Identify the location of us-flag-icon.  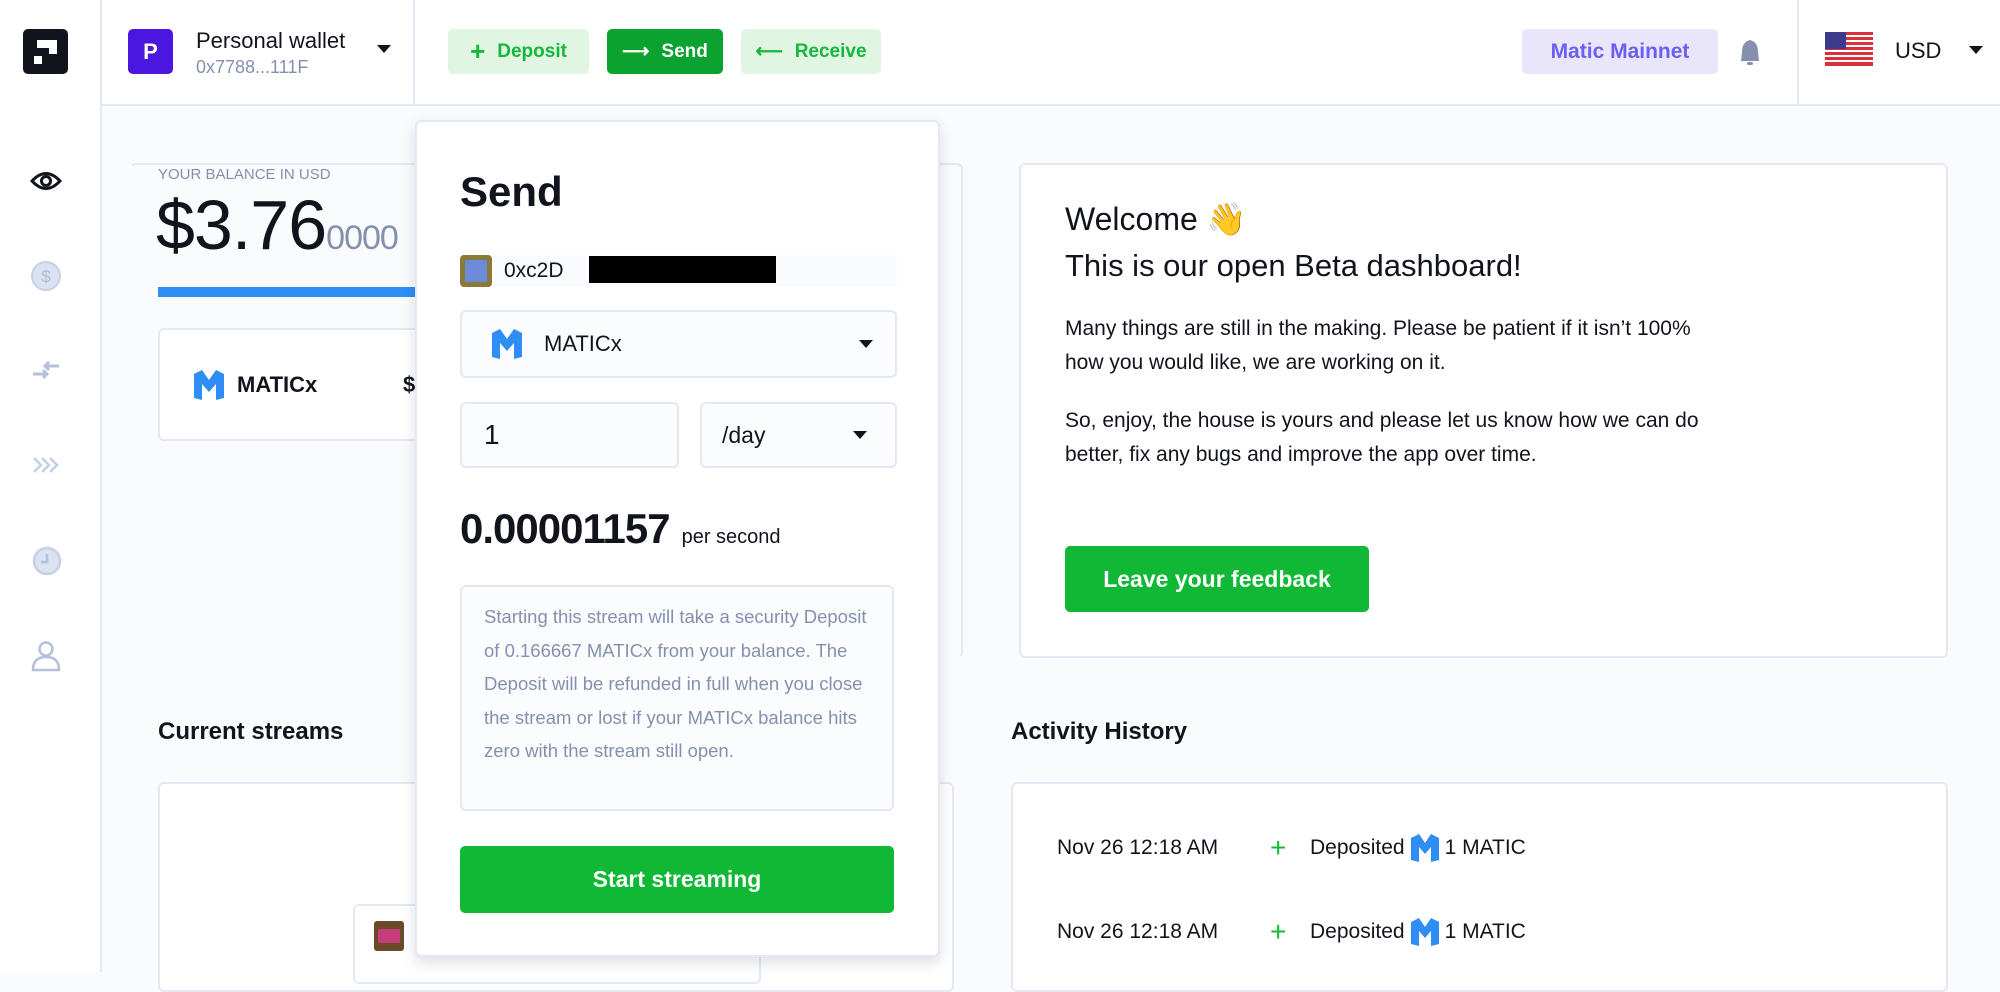
(1849, 51).